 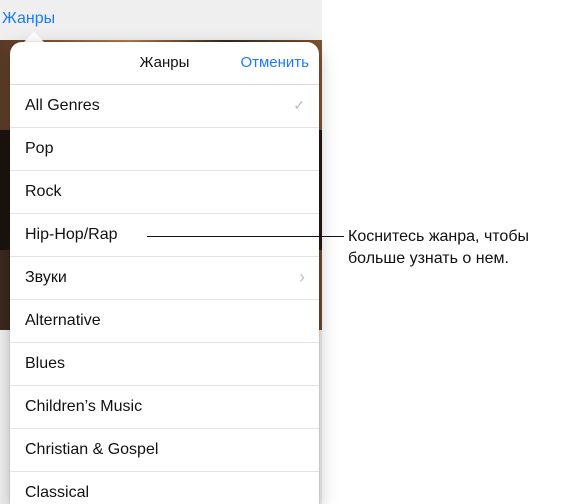 I want to click on genre-label: Звуки, so click(x=46, y=277).